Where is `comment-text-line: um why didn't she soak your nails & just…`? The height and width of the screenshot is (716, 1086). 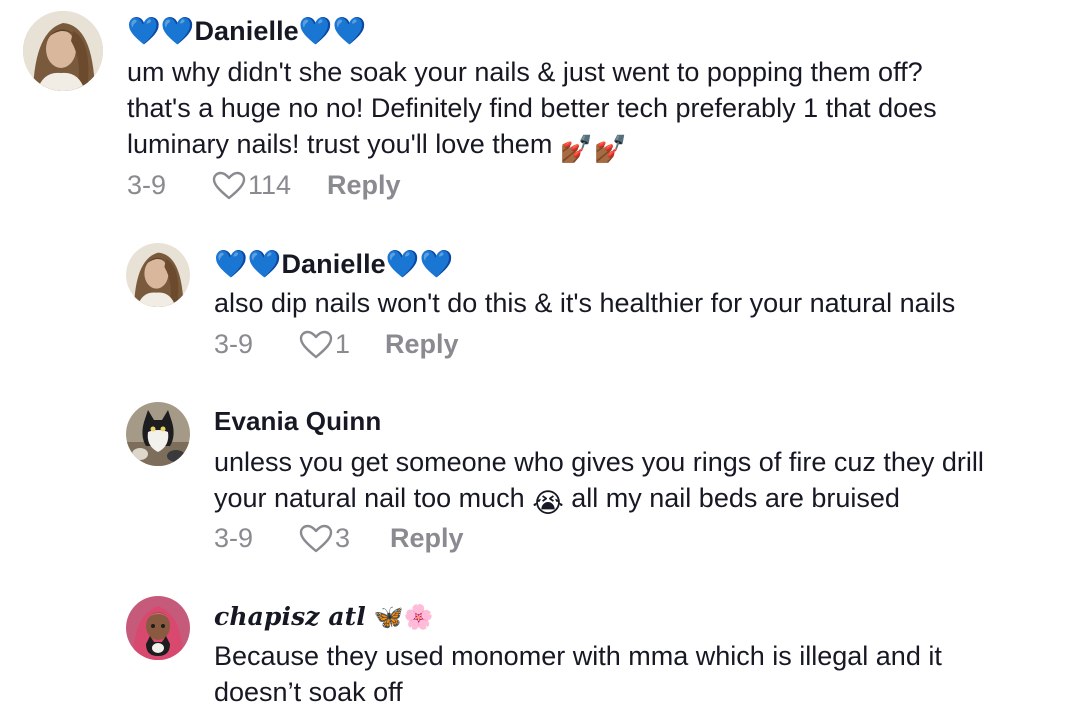
comment-text-line: um why didn't she soak your nails & just… is located at coordinates (525, 72).